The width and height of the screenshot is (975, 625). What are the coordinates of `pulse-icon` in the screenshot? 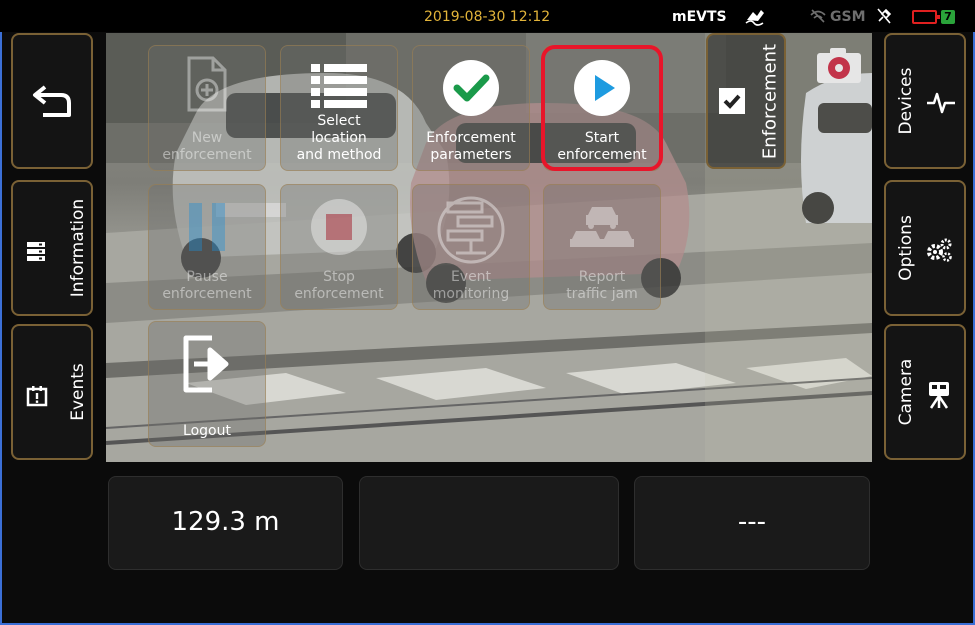 It's located at (941, 103).